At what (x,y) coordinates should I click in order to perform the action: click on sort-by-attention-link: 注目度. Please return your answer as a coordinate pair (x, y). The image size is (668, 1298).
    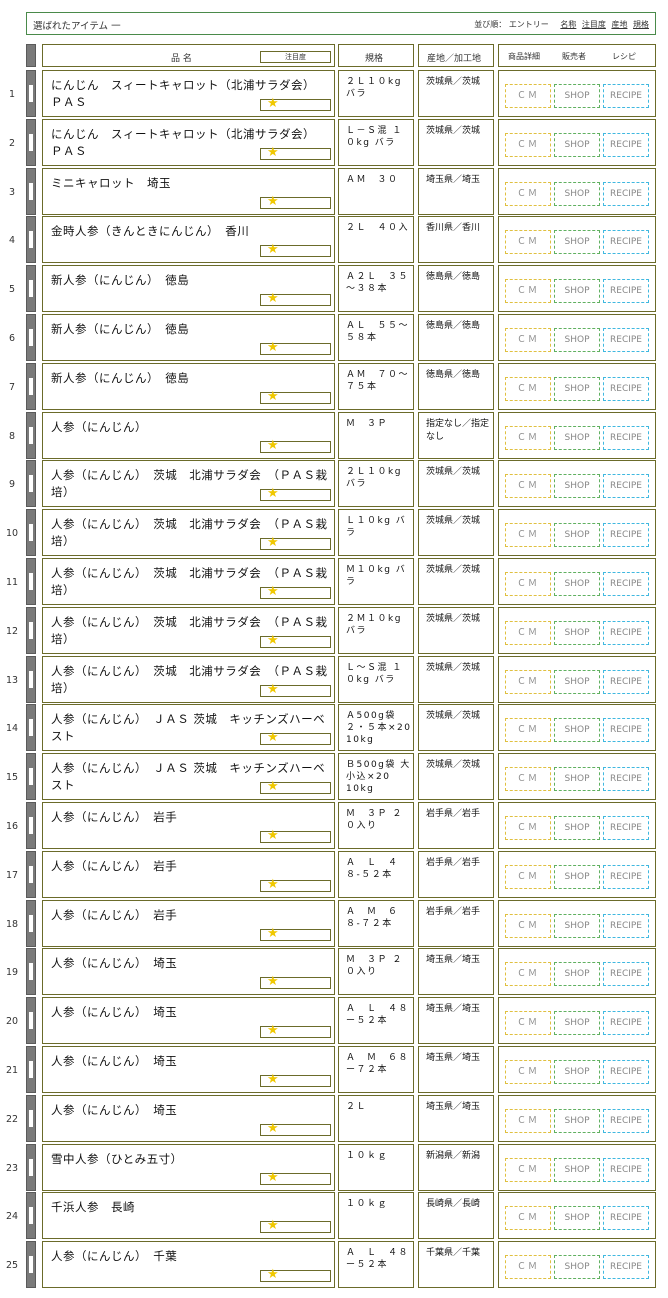
    Looking at the image, I should click on (594, 24).